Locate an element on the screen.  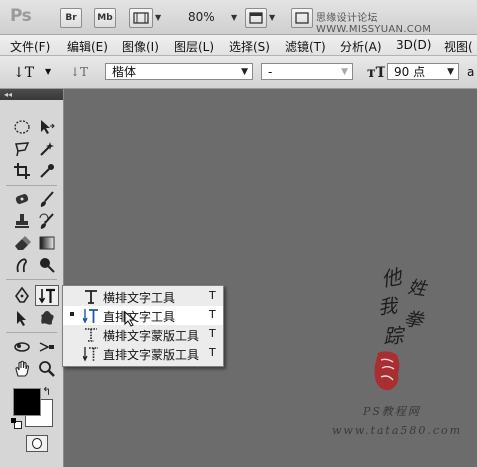
font-family-select: 楷体 ▼ is located at coordinates (179, 71).